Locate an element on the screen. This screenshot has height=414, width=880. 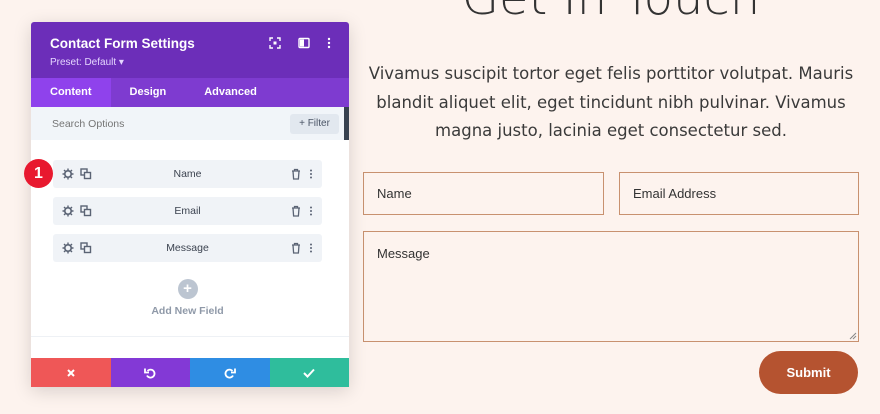
add-new-field-label: Add New Field is located at coordinates (187, 311).